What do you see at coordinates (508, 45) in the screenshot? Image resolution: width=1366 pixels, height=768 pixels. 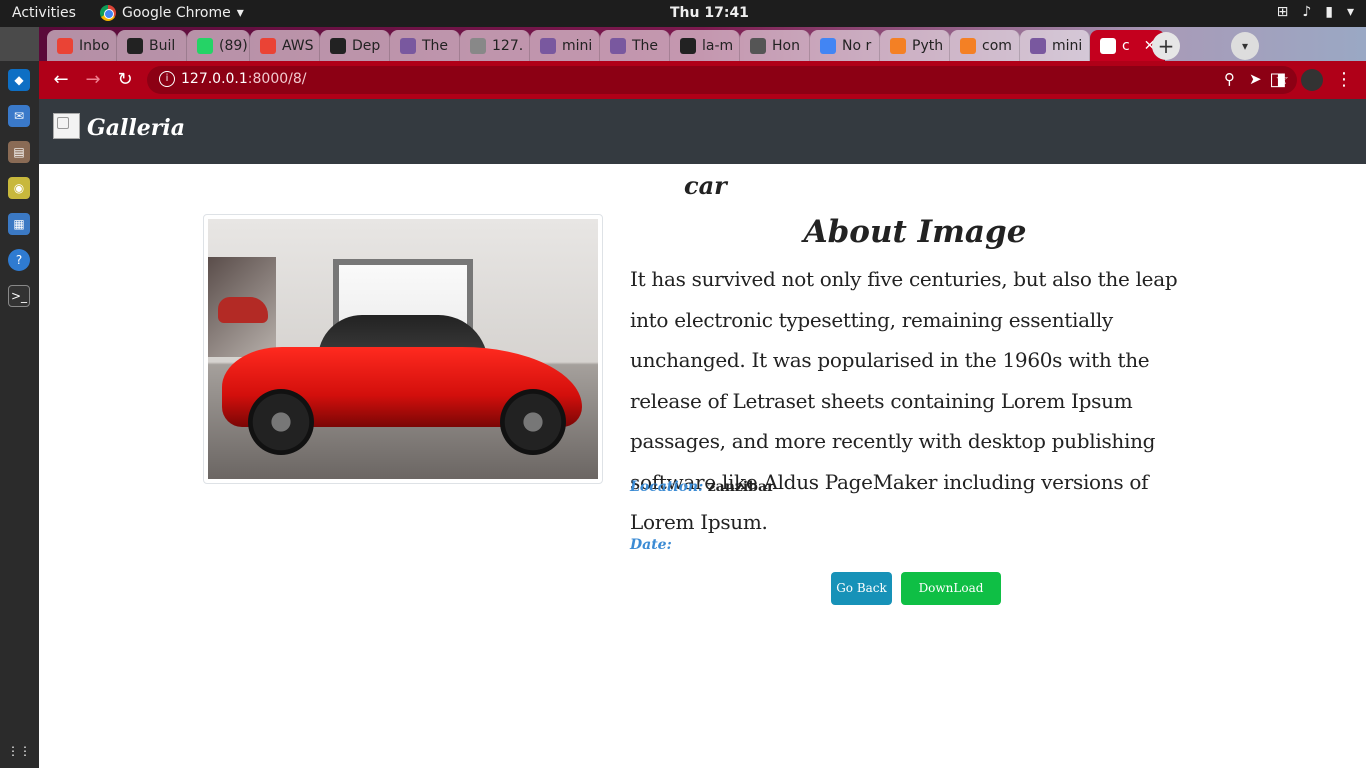 I see `tab-label: 127.` at bounding box center [508, 45].